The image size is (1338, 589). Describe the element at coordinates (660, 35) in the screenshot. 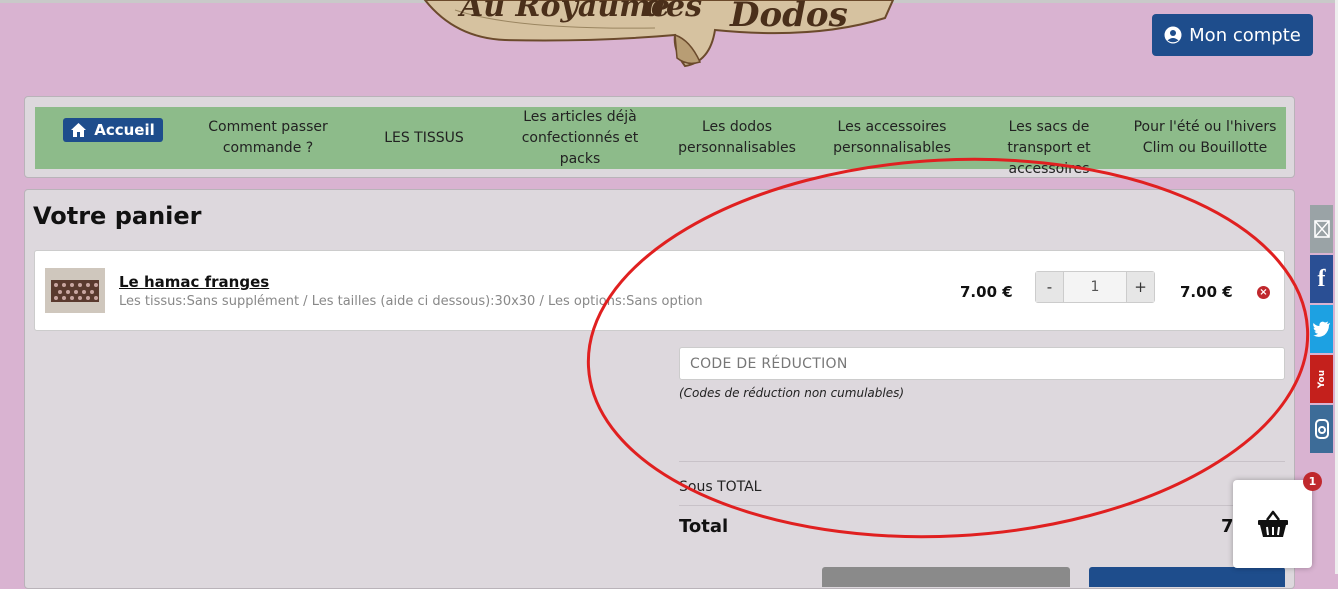

I see `site-logo: Au Royaume des Dodos` at that location.